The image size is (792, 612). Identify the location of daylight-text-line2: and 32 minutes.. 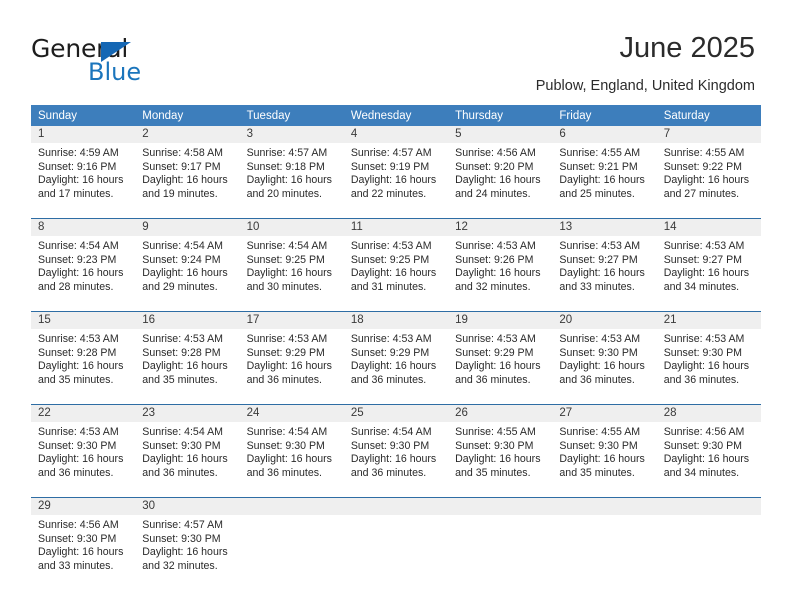
(180, 565).